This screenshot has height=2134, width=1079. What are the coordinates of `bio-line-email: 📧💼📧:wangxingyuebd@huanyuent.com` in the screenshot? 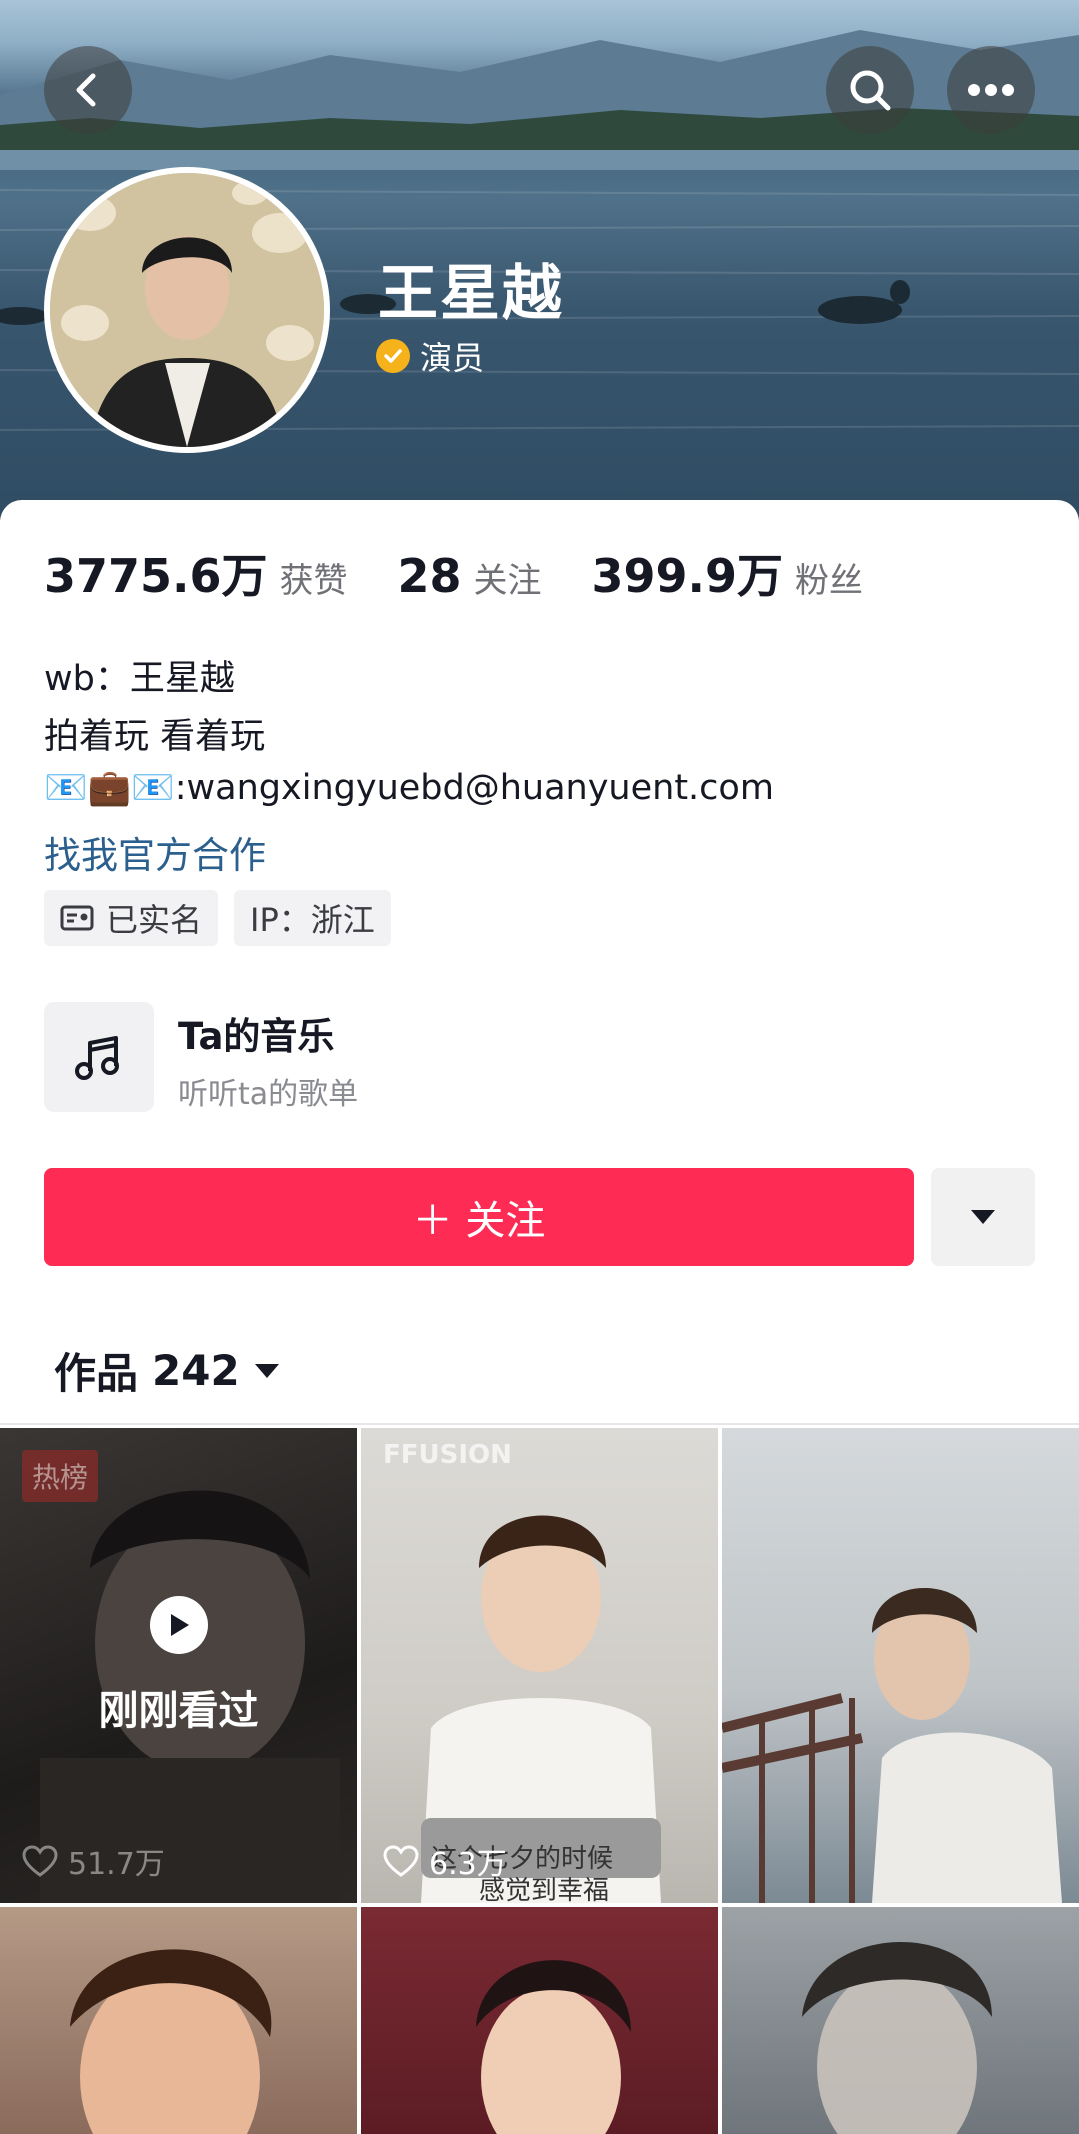 It's located at (409, 787).